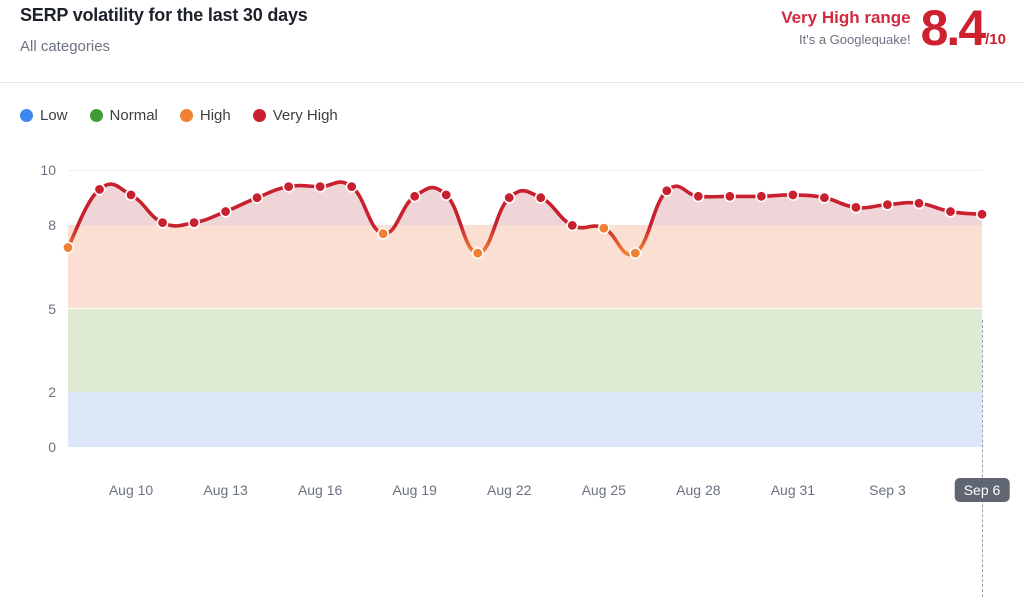 This screenshot has height=597, width=1024. I want to click on score-text-group: Very High range It's a Googlequake!, so click(850, 26).